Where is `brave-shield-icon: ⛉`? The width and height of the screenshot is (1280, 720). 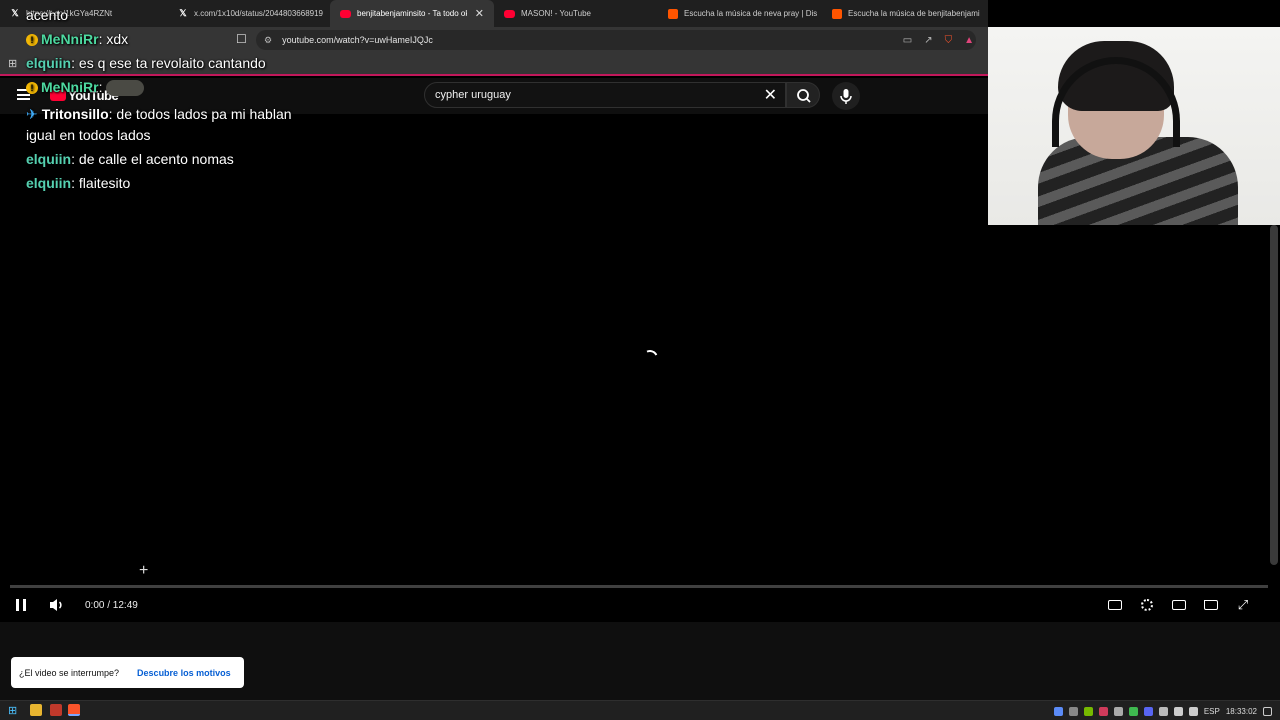 brave-shield-icon: ⛉ is located at coordinates (949, 40).